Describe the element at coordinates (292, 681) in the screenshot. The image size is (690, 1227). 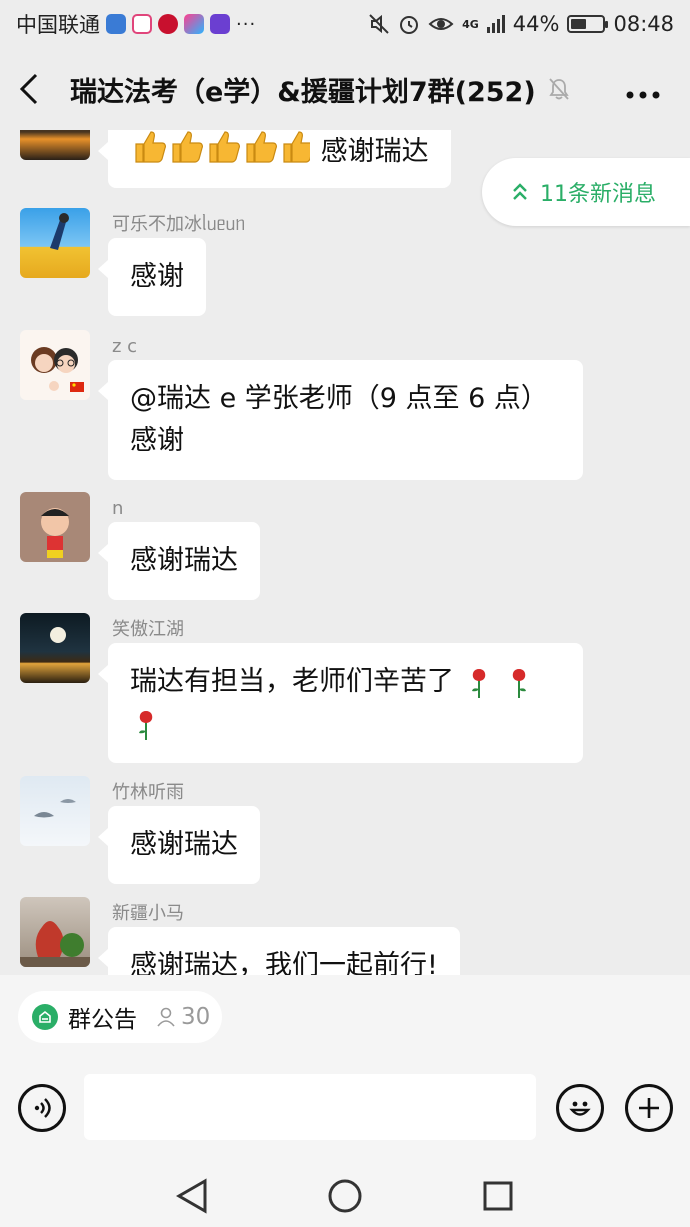
I see `message-text: 瑞达有担当，老师们辛苦了` at that location.